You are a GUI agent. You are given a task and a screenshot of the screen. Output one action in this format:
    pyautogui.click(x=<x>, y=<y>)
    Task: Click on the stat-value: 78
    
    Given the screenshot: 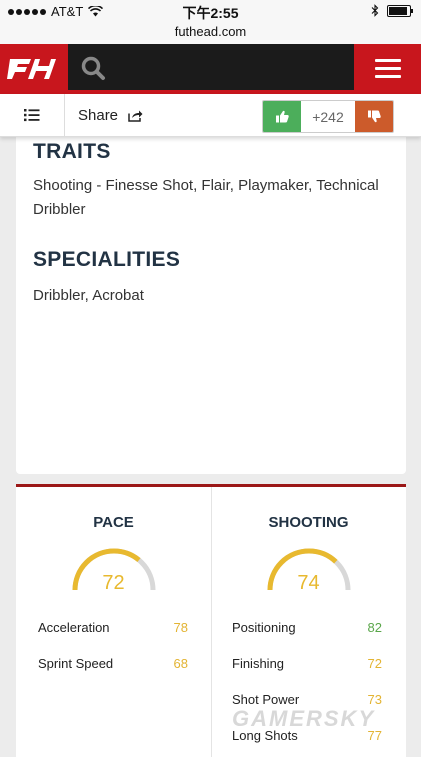 What is the action you would take?
    pyautogui.click(x=180, y=627)
    